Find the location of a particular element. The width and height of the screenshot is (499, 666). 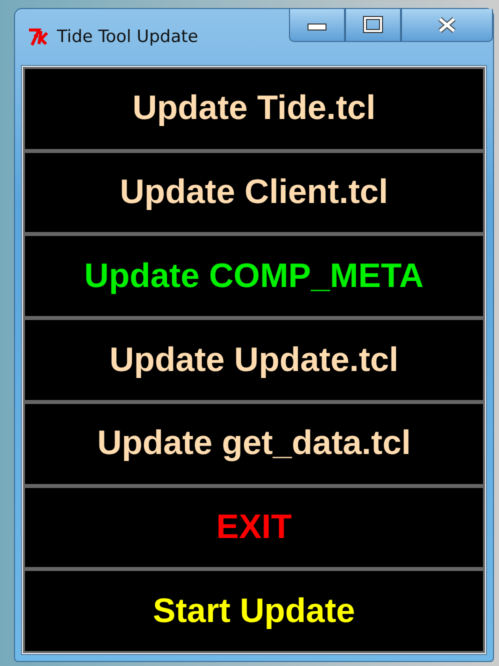

update-button: EXIT is located at coordinates (254, 528).